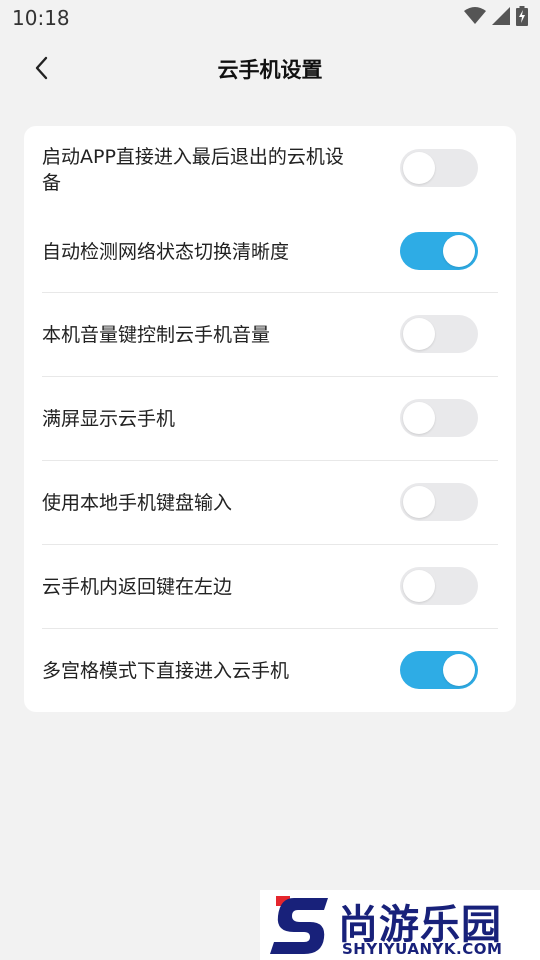 The height and width of the screenshot is (960, 540). What do you see at coordinates (400, 925) in the screenshot?
I see `watermark-logo: 尚游乐园 SHYIYUANYK.COM` at bounding box center [400, 925].